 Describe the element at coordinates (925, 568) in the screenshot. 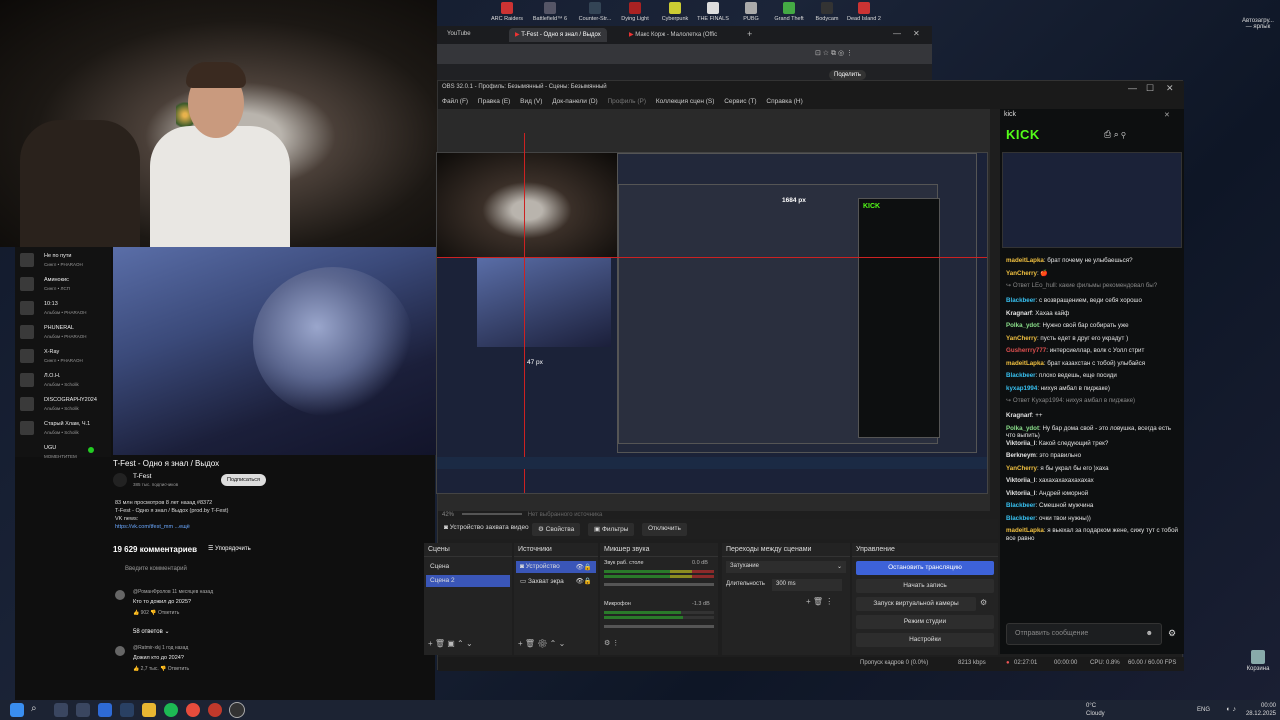

I see `stop-streaming-button: Остановить трансляцию` at that location.